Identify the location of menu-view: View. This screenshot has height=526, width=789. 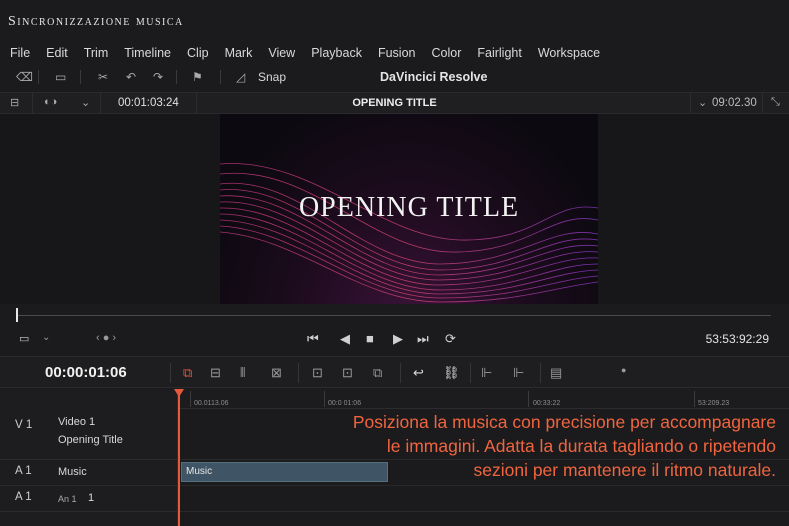
(281, 53).